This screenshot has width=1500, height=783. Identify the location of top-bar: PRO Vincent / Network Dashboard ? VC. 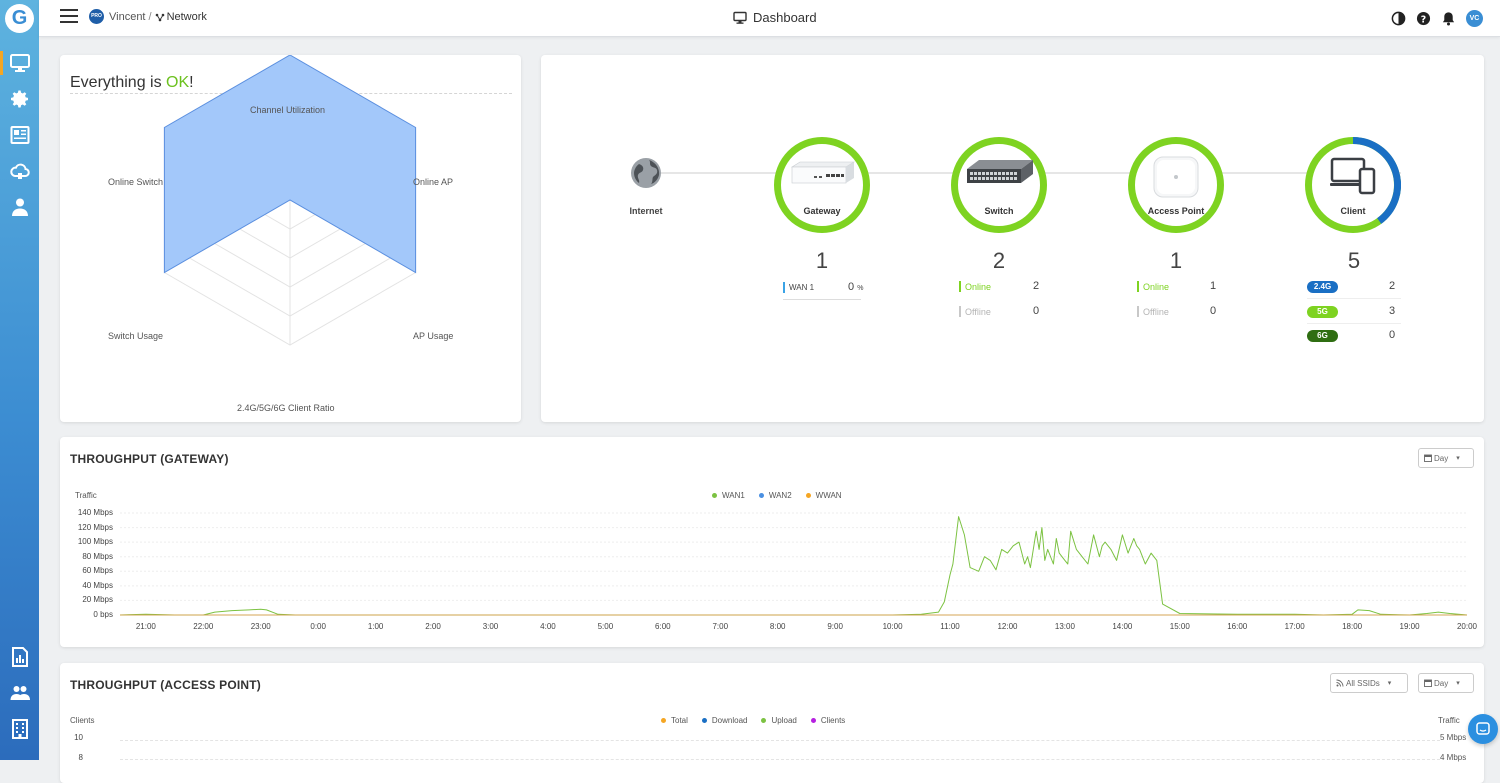
(769, 18).